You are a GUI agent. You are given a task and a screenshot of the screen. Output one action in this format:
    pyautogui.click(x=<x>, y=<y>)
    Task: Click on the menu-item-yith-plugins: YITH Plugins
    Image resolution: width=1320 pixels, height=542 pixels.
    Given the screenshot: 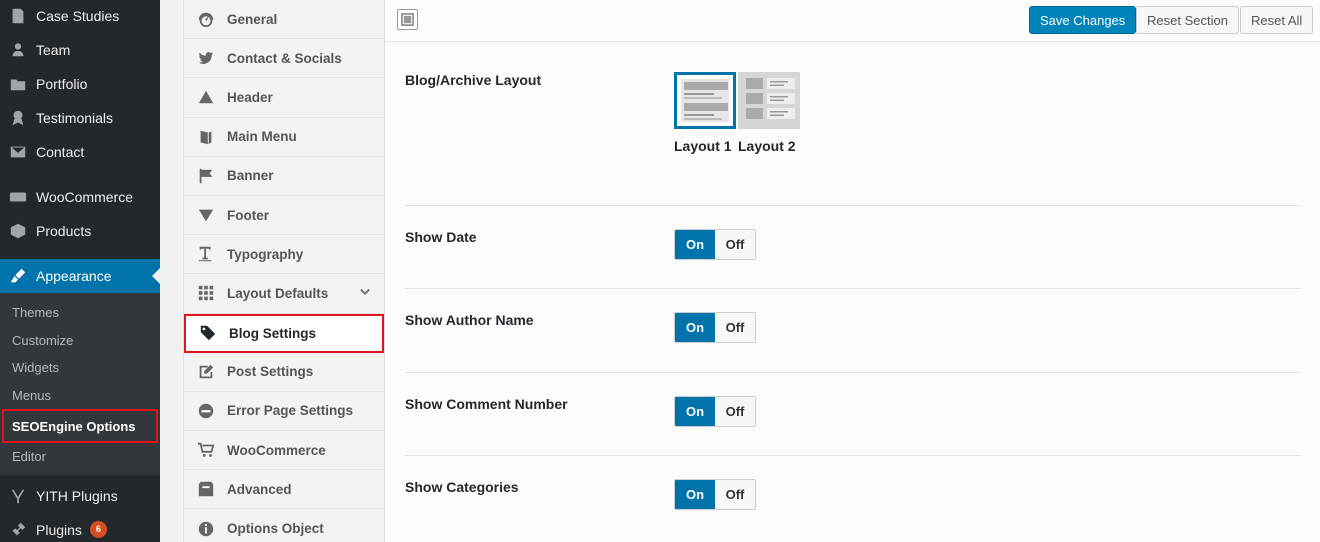 What is the action you would take?
    pyautogui.click(x=80, y=496)
    